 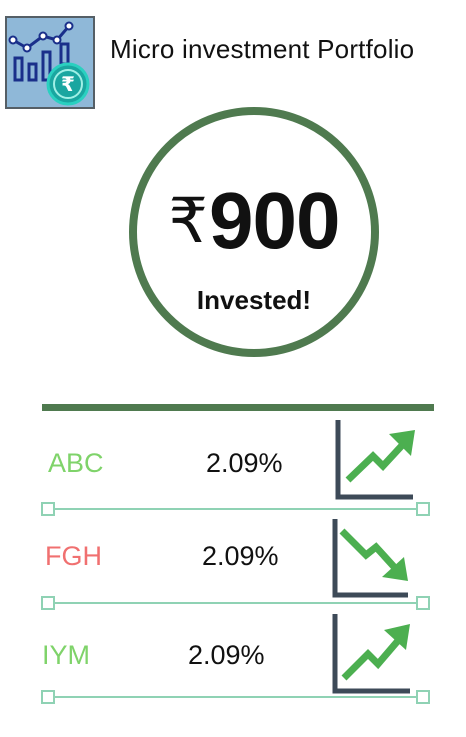 What do you see at coordinates (423, 697) in the screenshot?
I see `slider-handle-right` at bounding box center [423, 697].